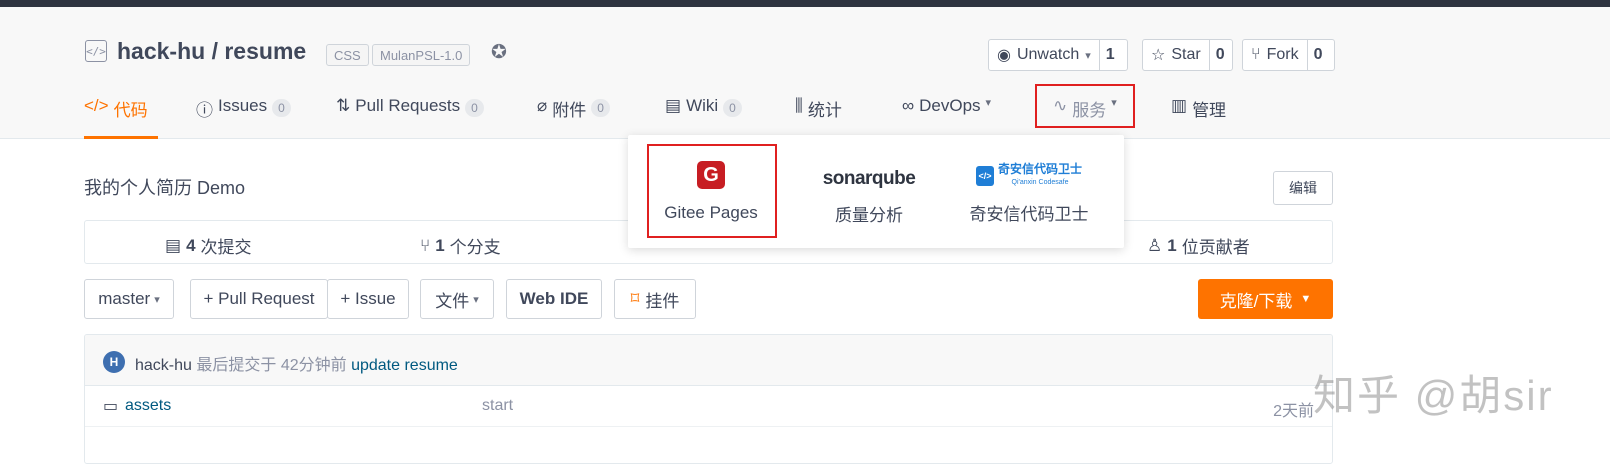 Image resolution: width=1610 pixels, height=464 pixels. I want to click on code-icon: </>, so click(96, 105).